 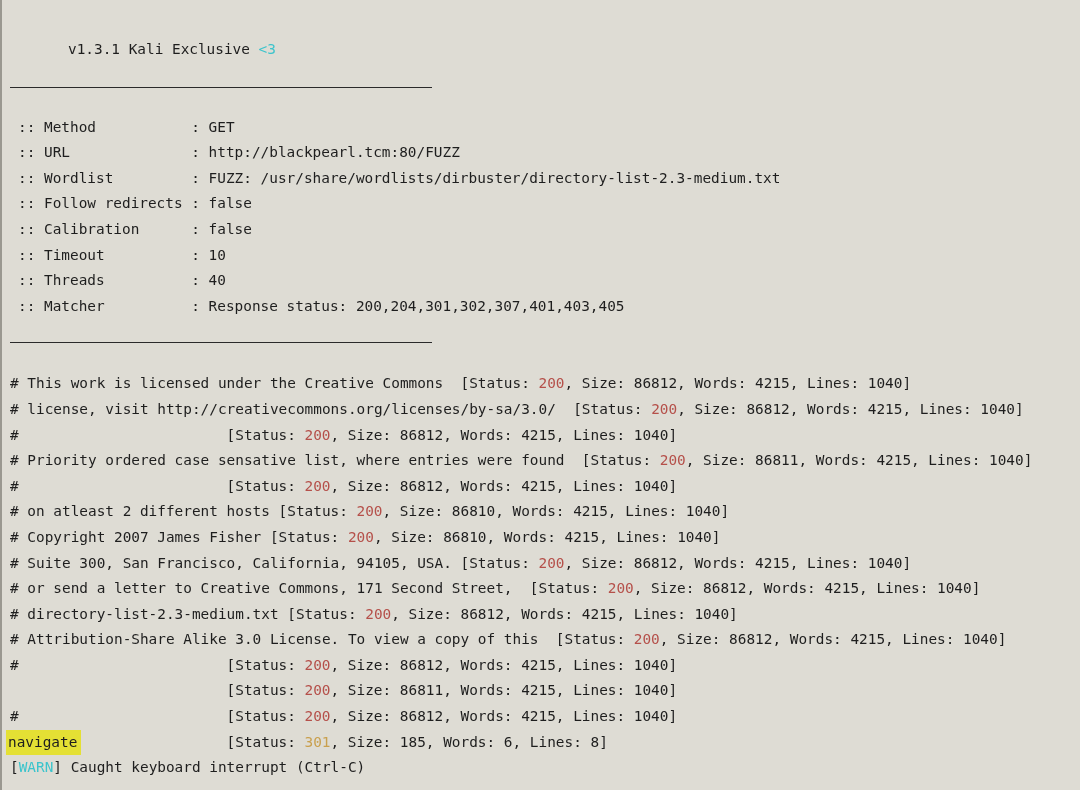 What do you see at coordinates (36, 768) in the screenshot?
I see `warn-tag: WARN` at bounding box center [36, 768].